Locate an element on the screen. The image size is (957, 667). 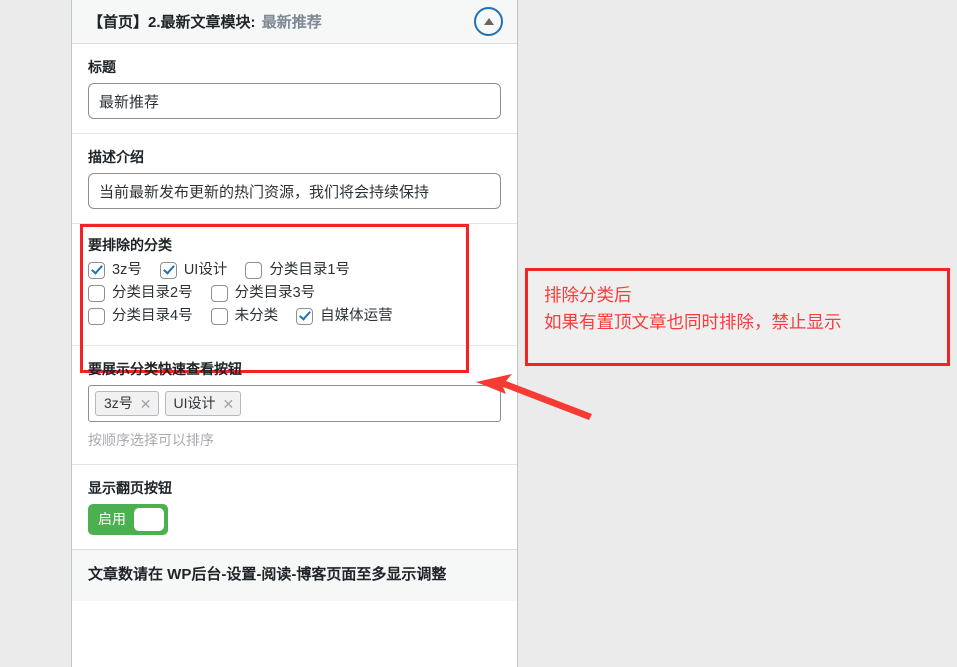
checkbox-label: UI设计 is located at coordinates (205, 269).